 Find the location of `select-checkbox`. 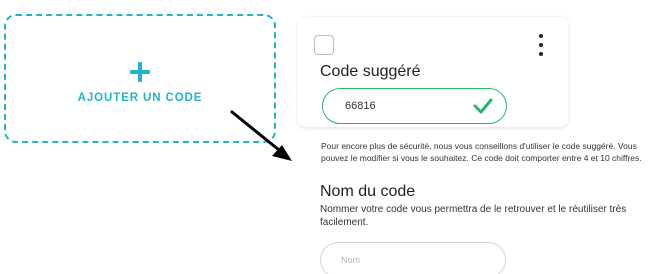

select-checkbox is located at coordinates (324, 45).